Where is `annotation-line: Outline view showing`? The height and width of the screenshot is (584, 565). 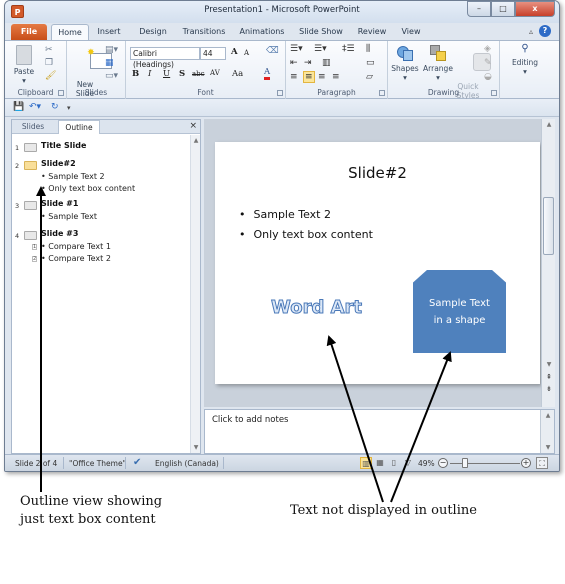
annotation-line: Outline view showing is located at coordinates (91, 501).